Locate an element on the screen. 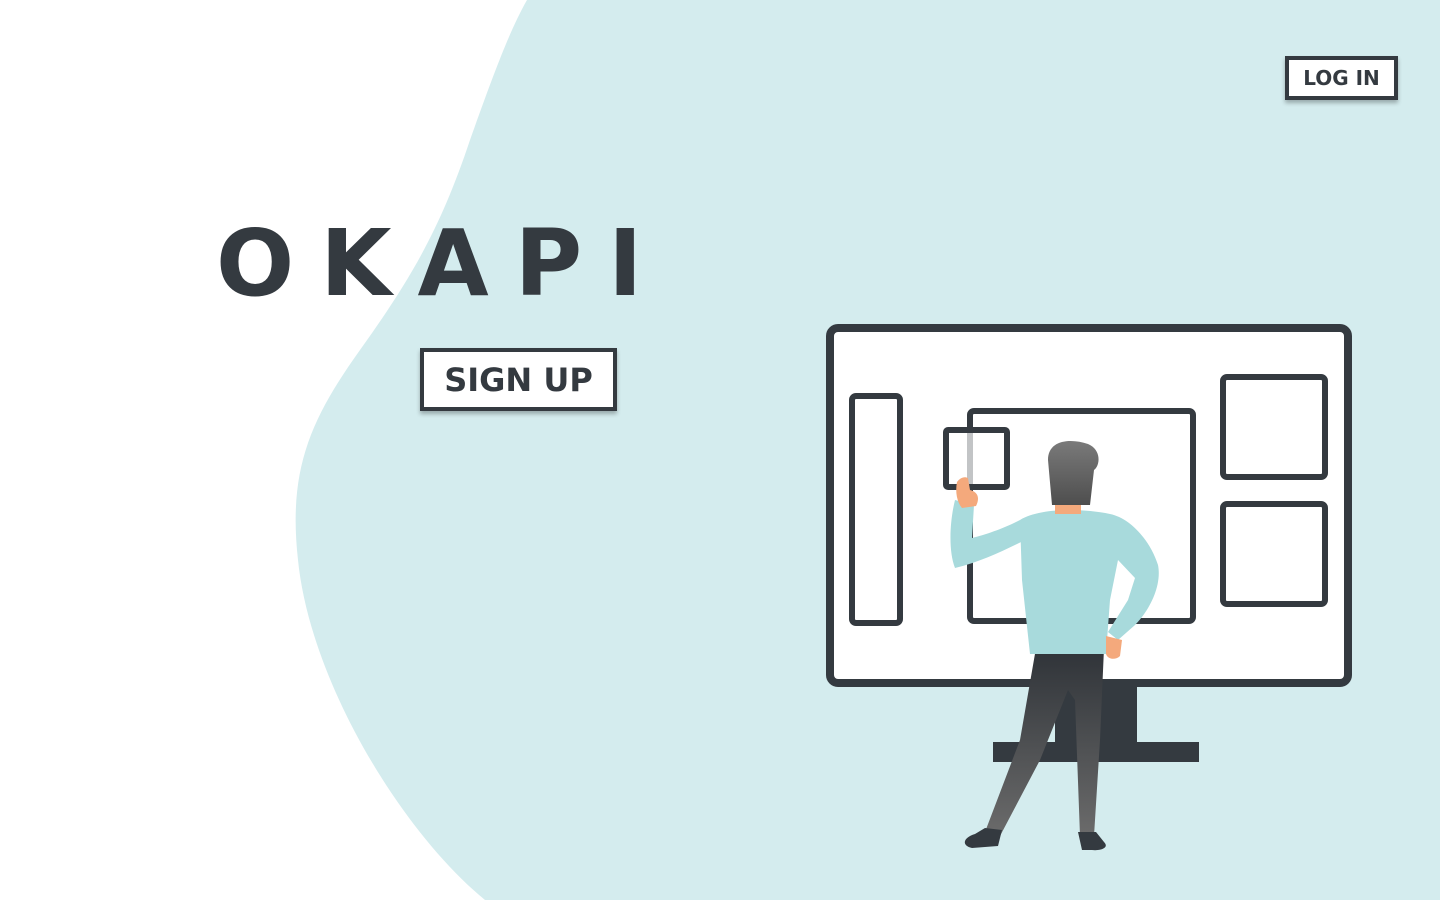  login-button: LOG IN is located at coordinates (1341, 78).